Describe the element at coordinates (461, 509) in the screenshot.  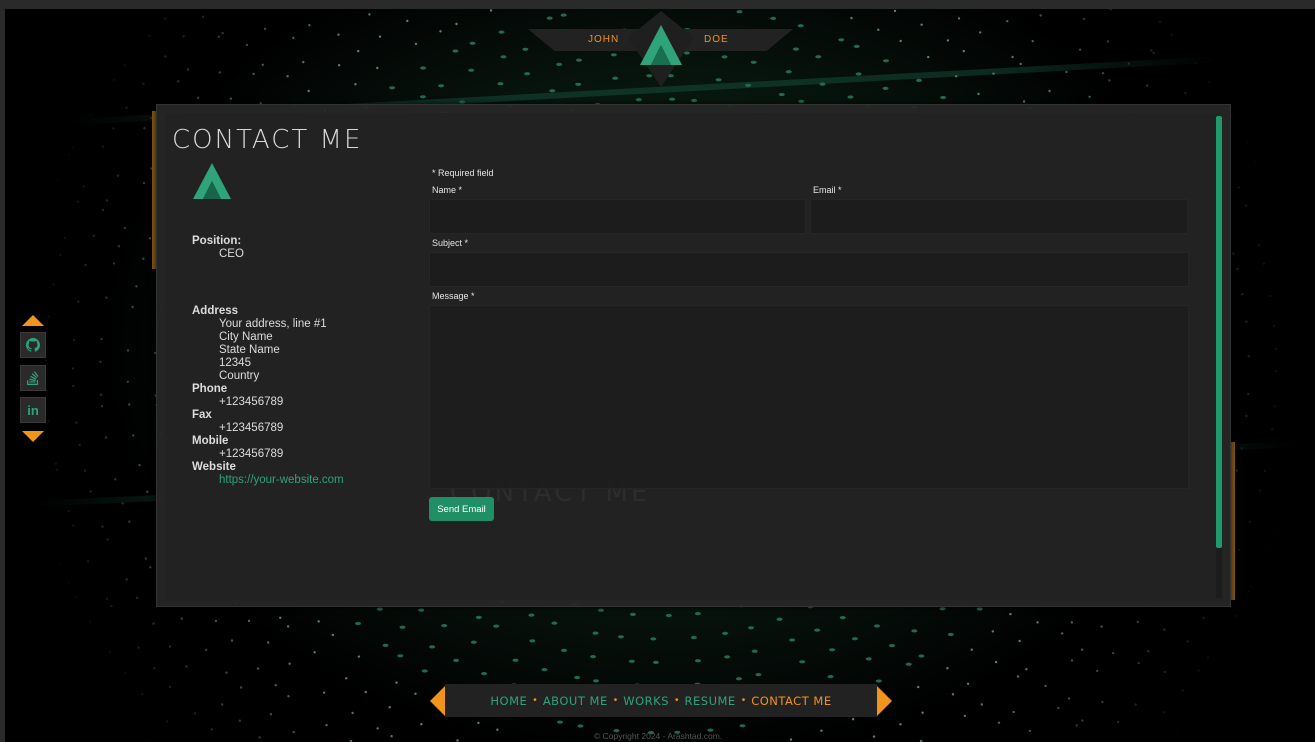
I see `send-email-button: Send Email` at that location.